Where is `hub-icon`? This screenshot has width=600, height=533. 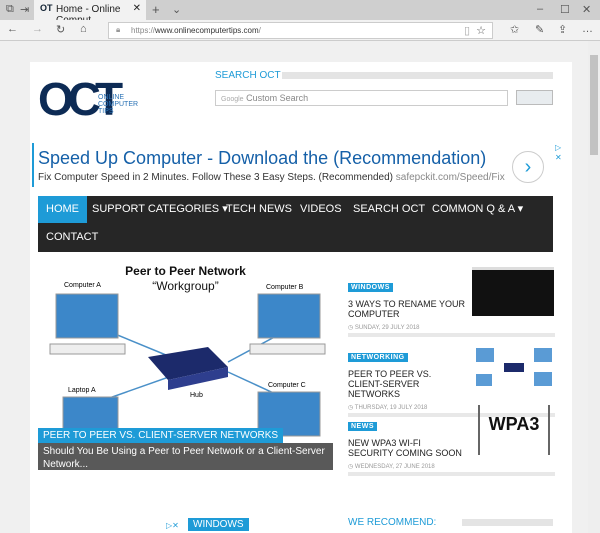
hub-icon is located at coordinates (188, 368).